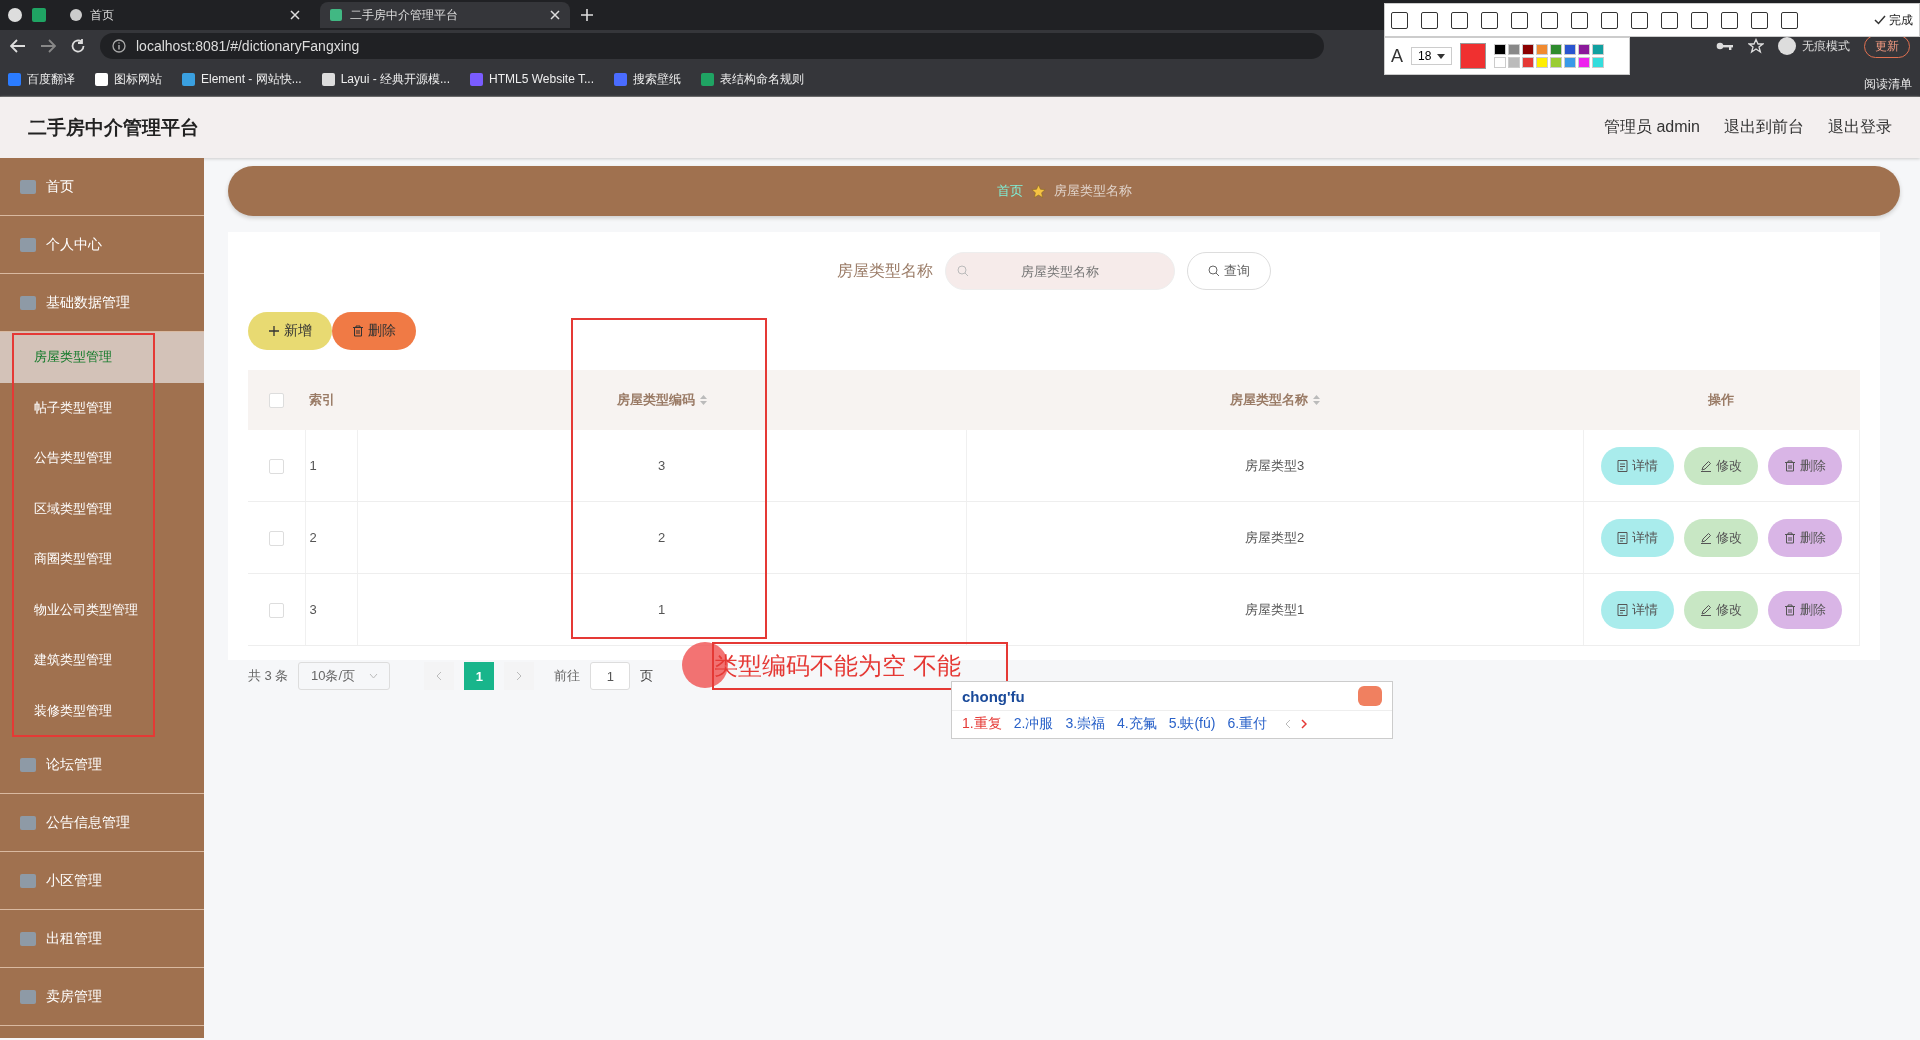 The height and width of the screenshot is (1040, 1920). Describe the element at coordinates (185, 15) in the screenshot. I see `browser-tab: 首页` at that location.